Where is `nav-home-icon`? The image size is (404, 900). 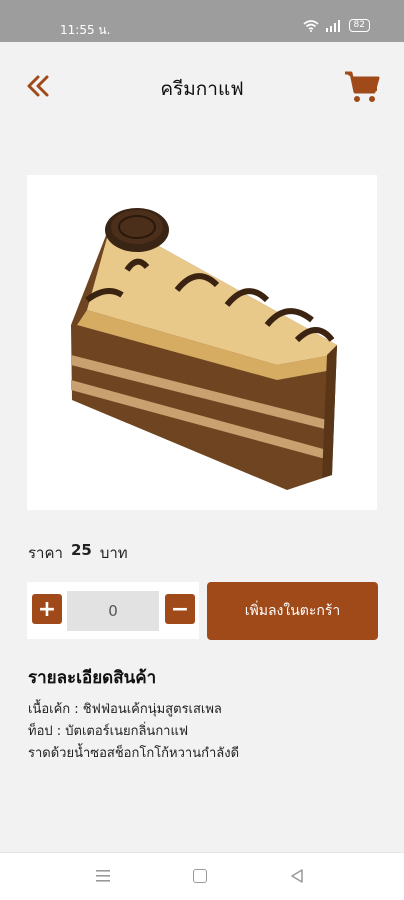 nav-home-icon is located at coordinates (200, 876).